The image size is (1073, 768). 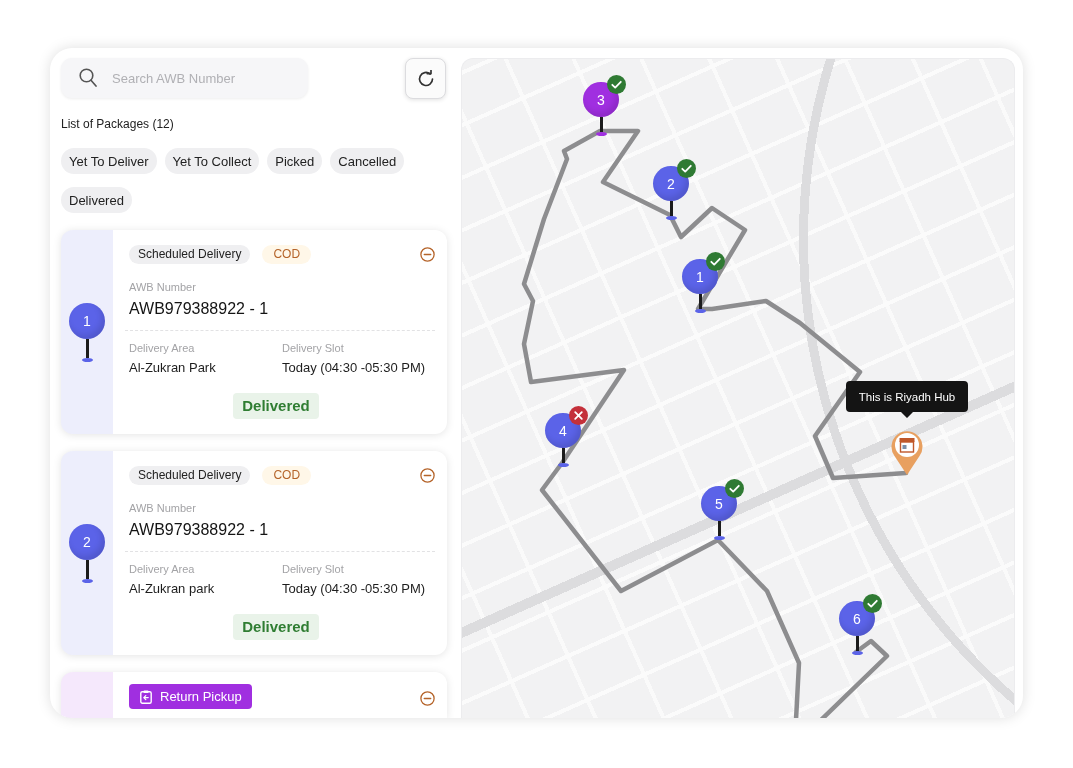 What do you see at coordinates (907, 400) in the screenshot?
I see `hub-tooltip: This is Riyadh Hub` at bounding box center [907, 400].